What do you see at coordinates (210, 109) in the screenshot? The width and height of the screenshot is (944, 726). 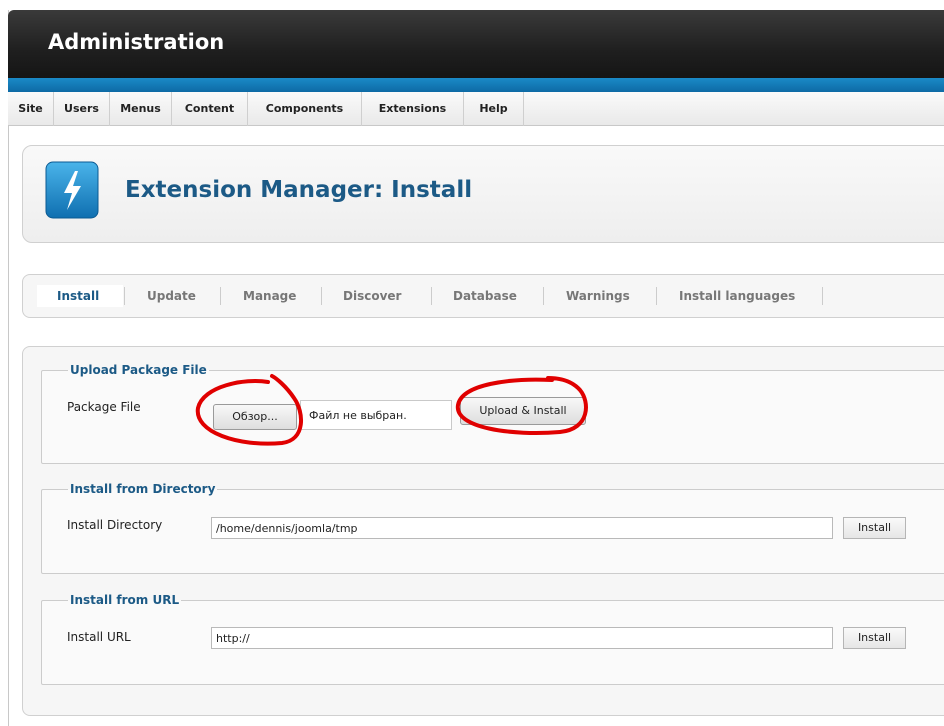 I see `menu-item-content: Content` at bounding box center [210, 109].